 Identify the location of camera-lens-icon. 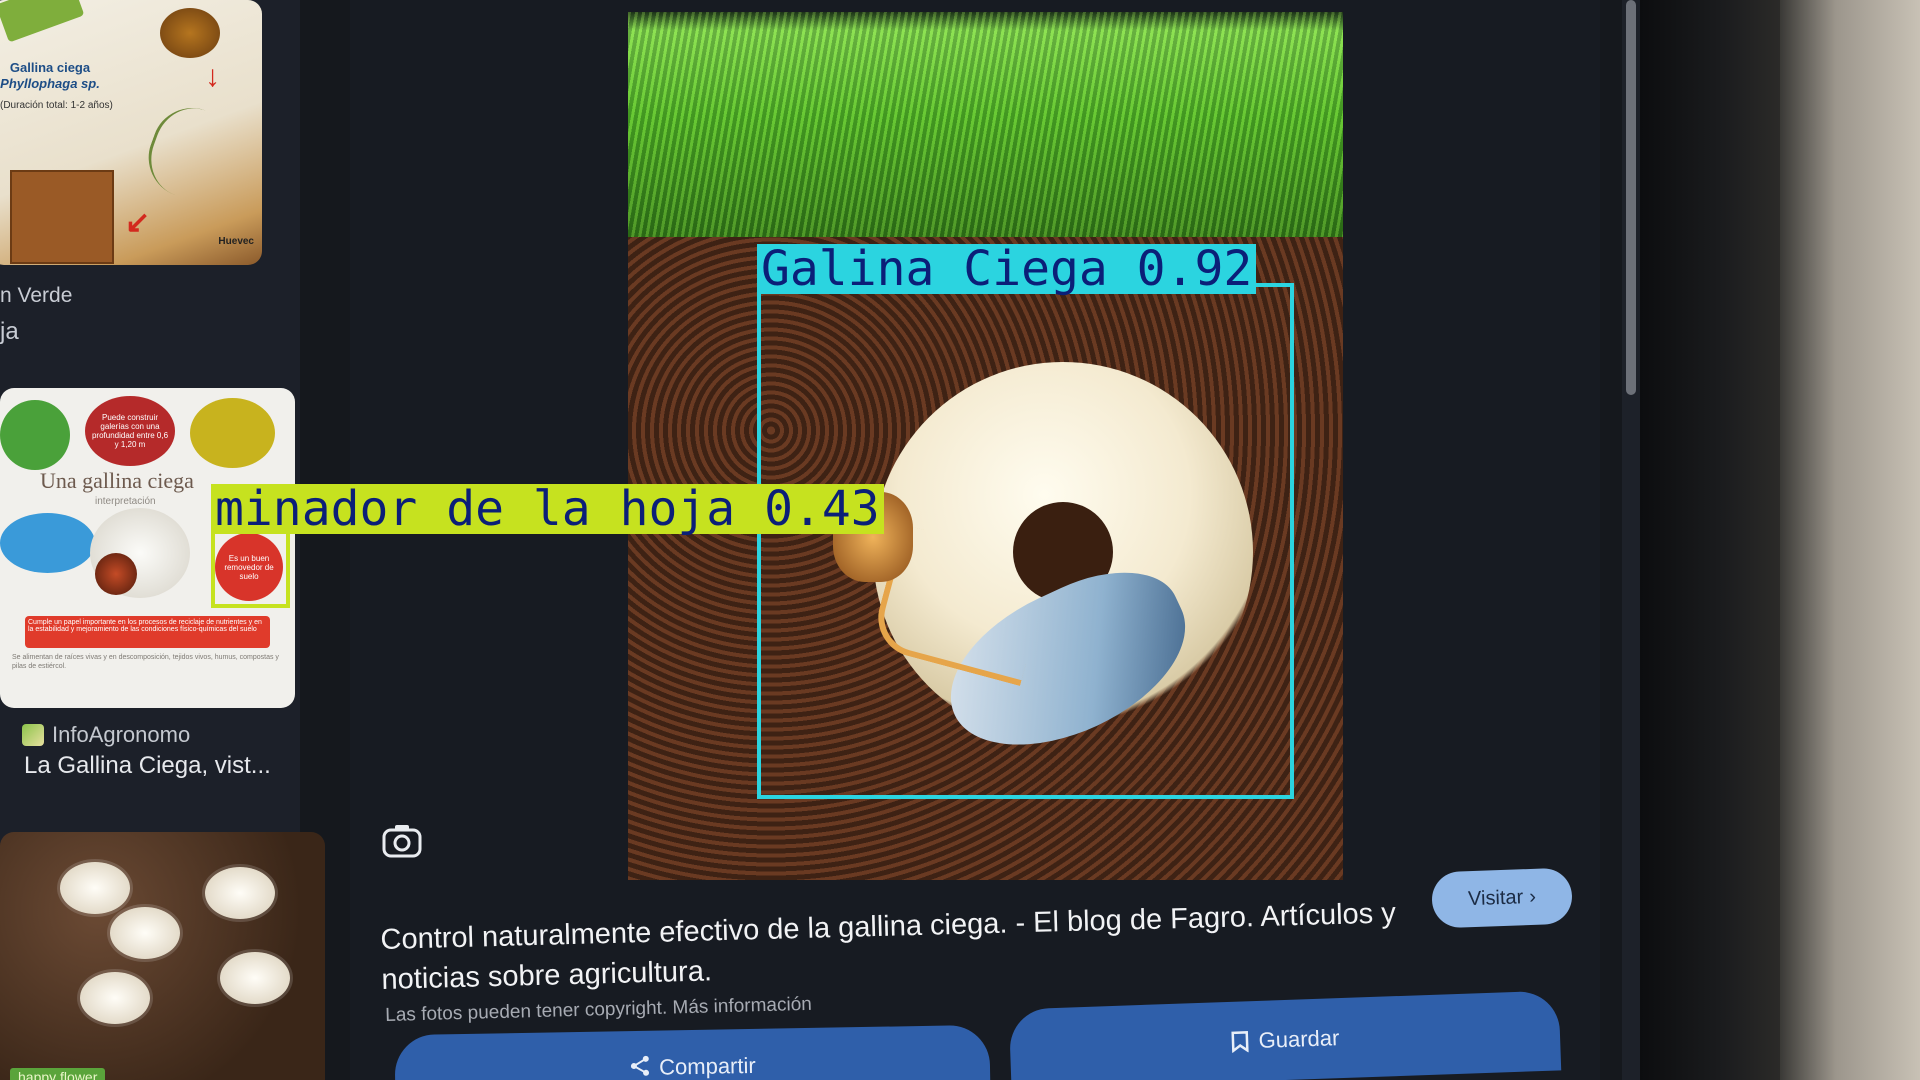
(402, 842).